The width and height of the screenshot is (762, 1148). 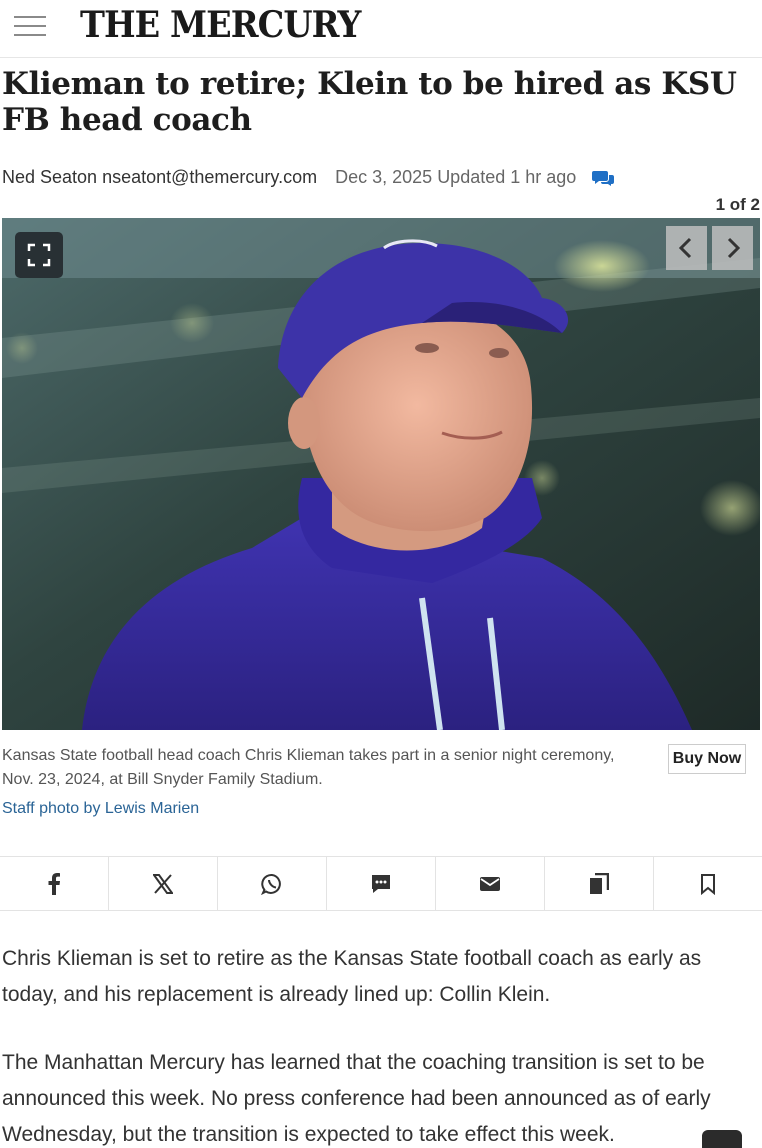 What do you see at coordinates (39, 255) in the screenshot?
I see `fullscreen-icon` at bounding box center [39, 255].